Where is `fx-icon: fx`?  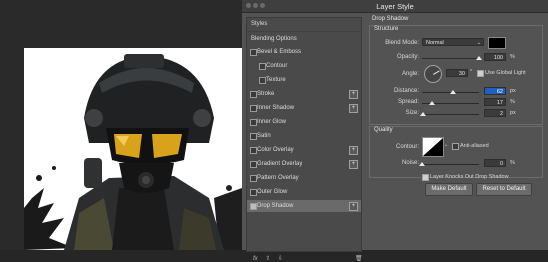
fx-icon: fx is located at coordinates (255, 259).